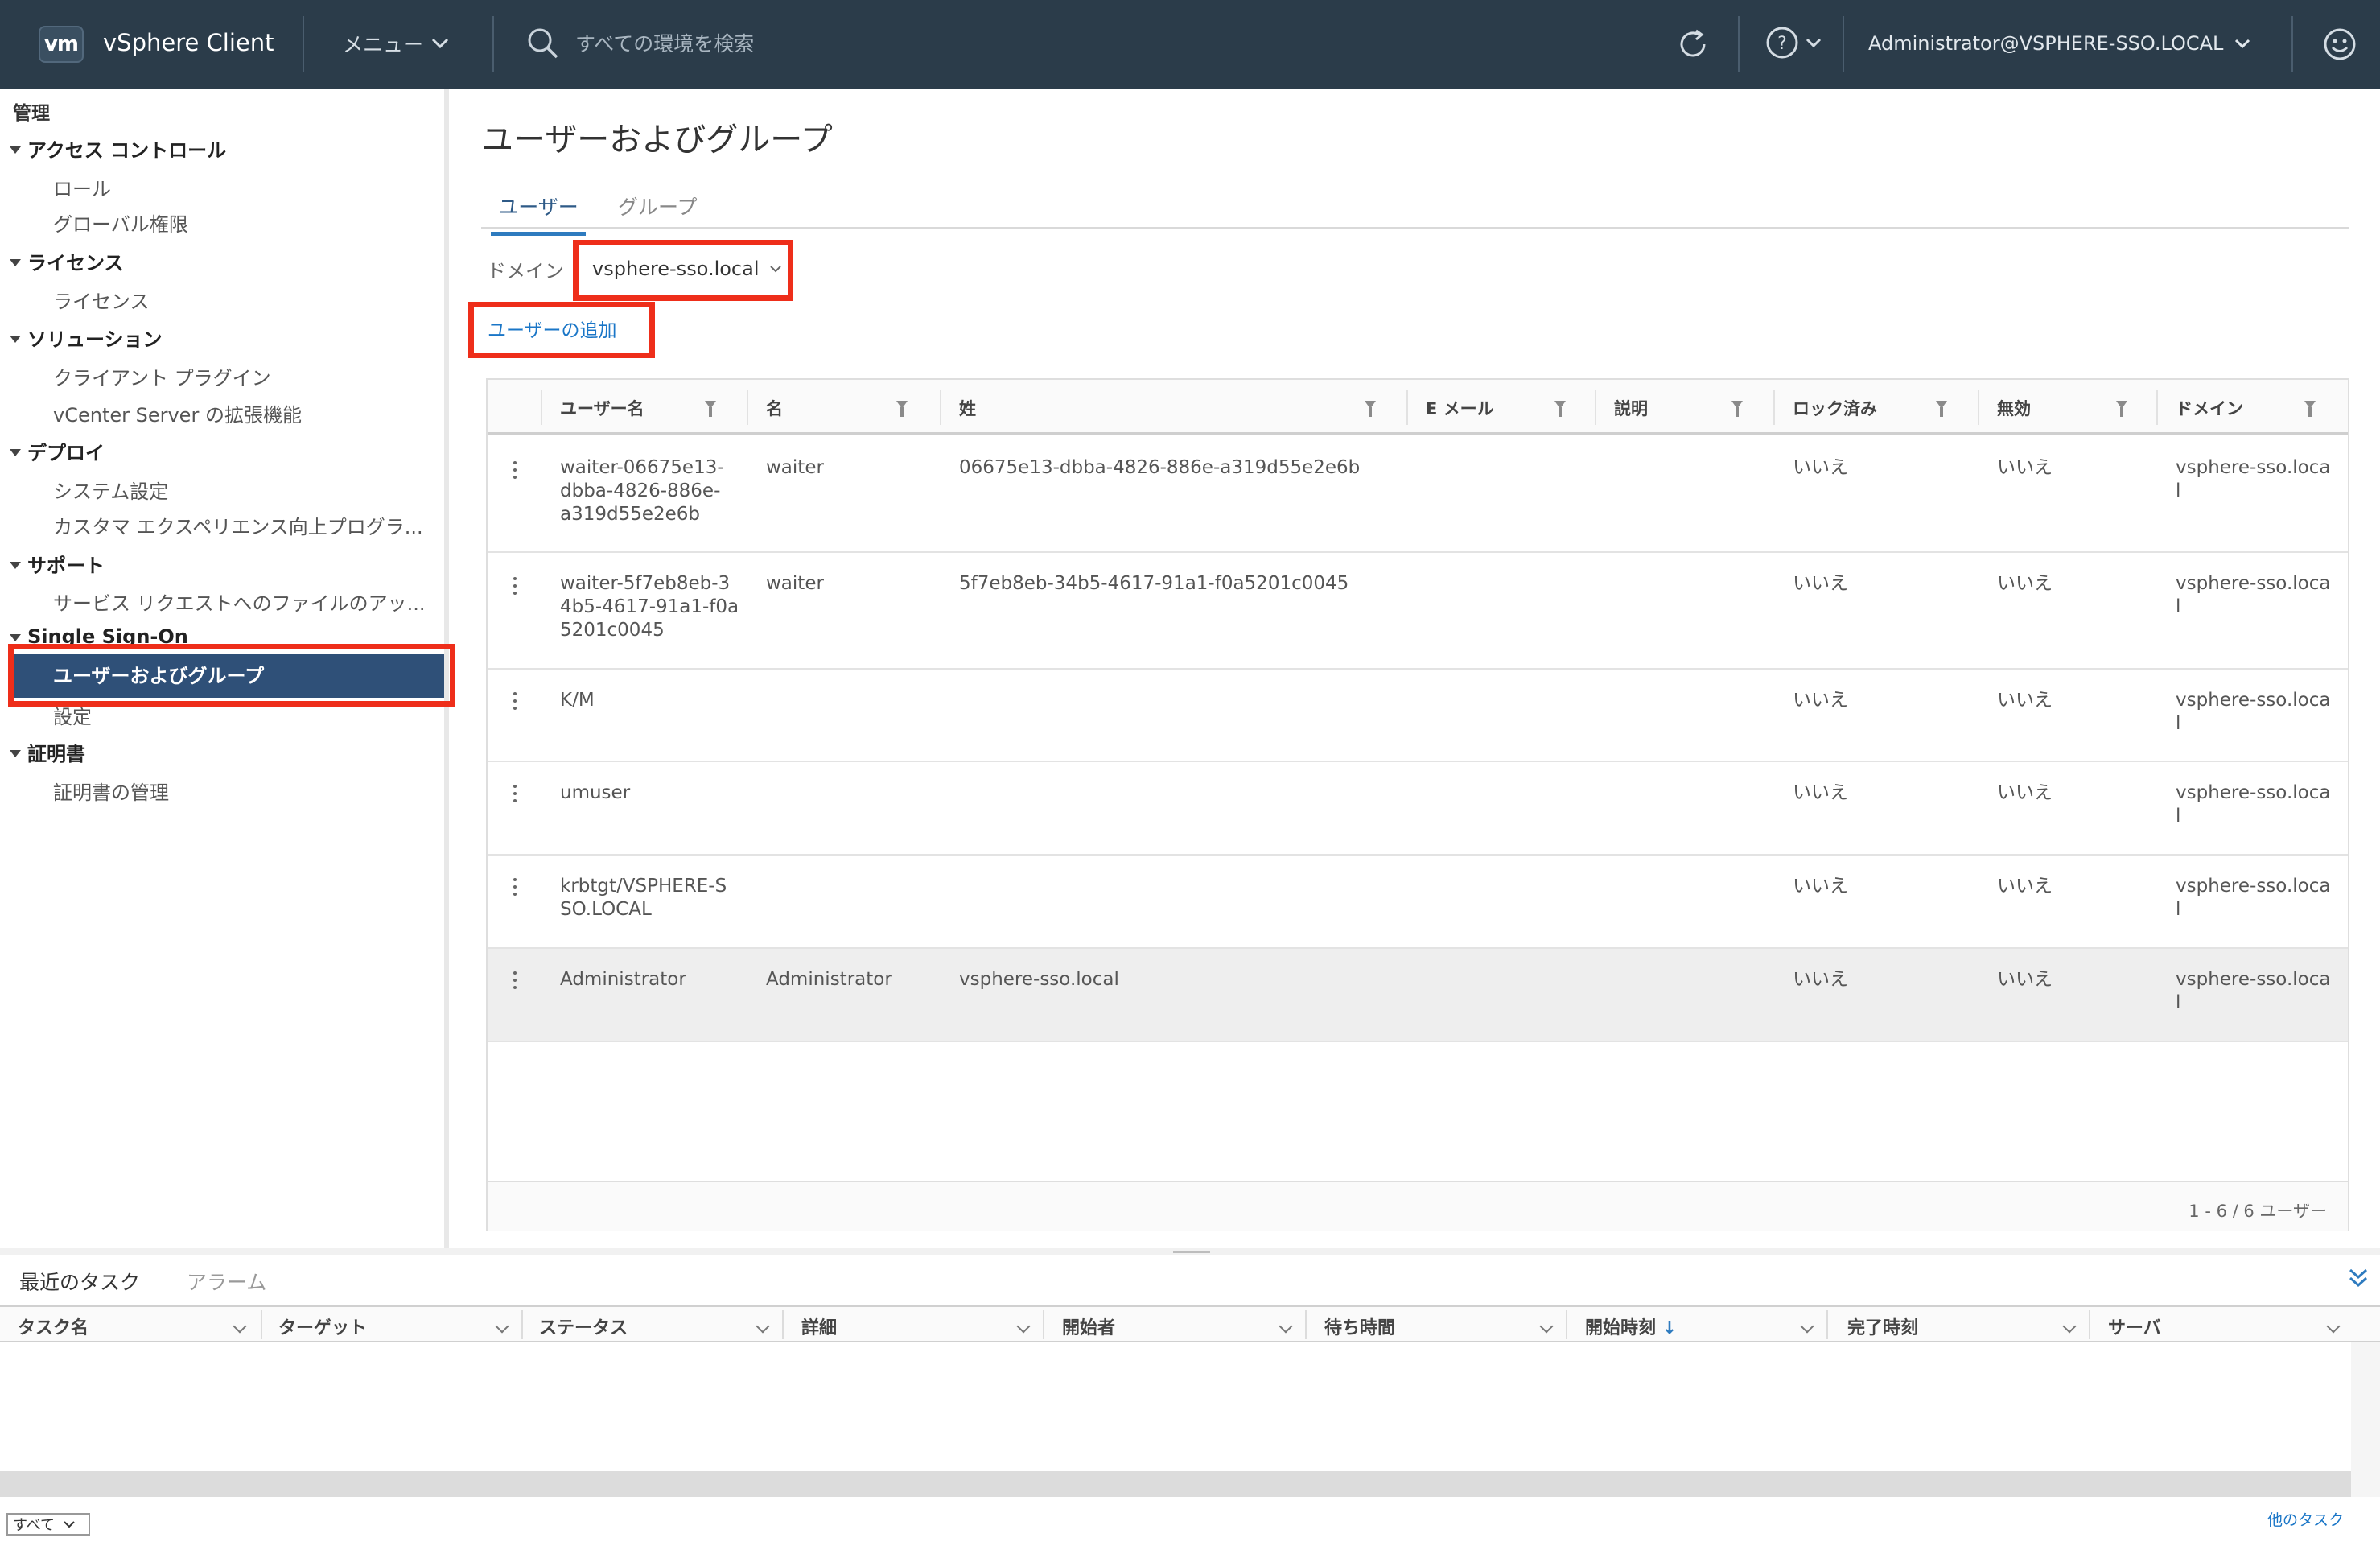 Image resolution: width=2380 pixels, height=1542 pixels. Describe the element at coordinates (538, 214) in the screenshot. I see `tab-users: ユーザー` at that location.